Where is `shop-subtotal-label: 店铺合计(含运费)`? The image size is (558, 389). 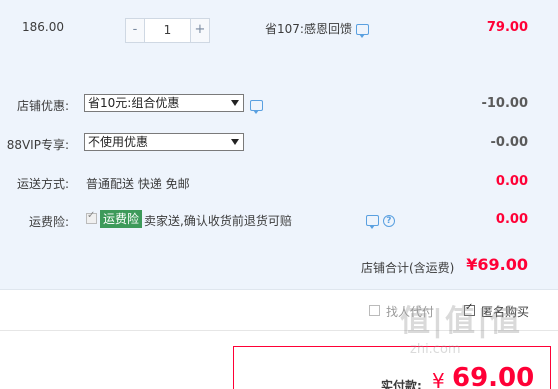
shop-subtotal-label: 店铺合计(含运费) is located at coordinates (408, 268).